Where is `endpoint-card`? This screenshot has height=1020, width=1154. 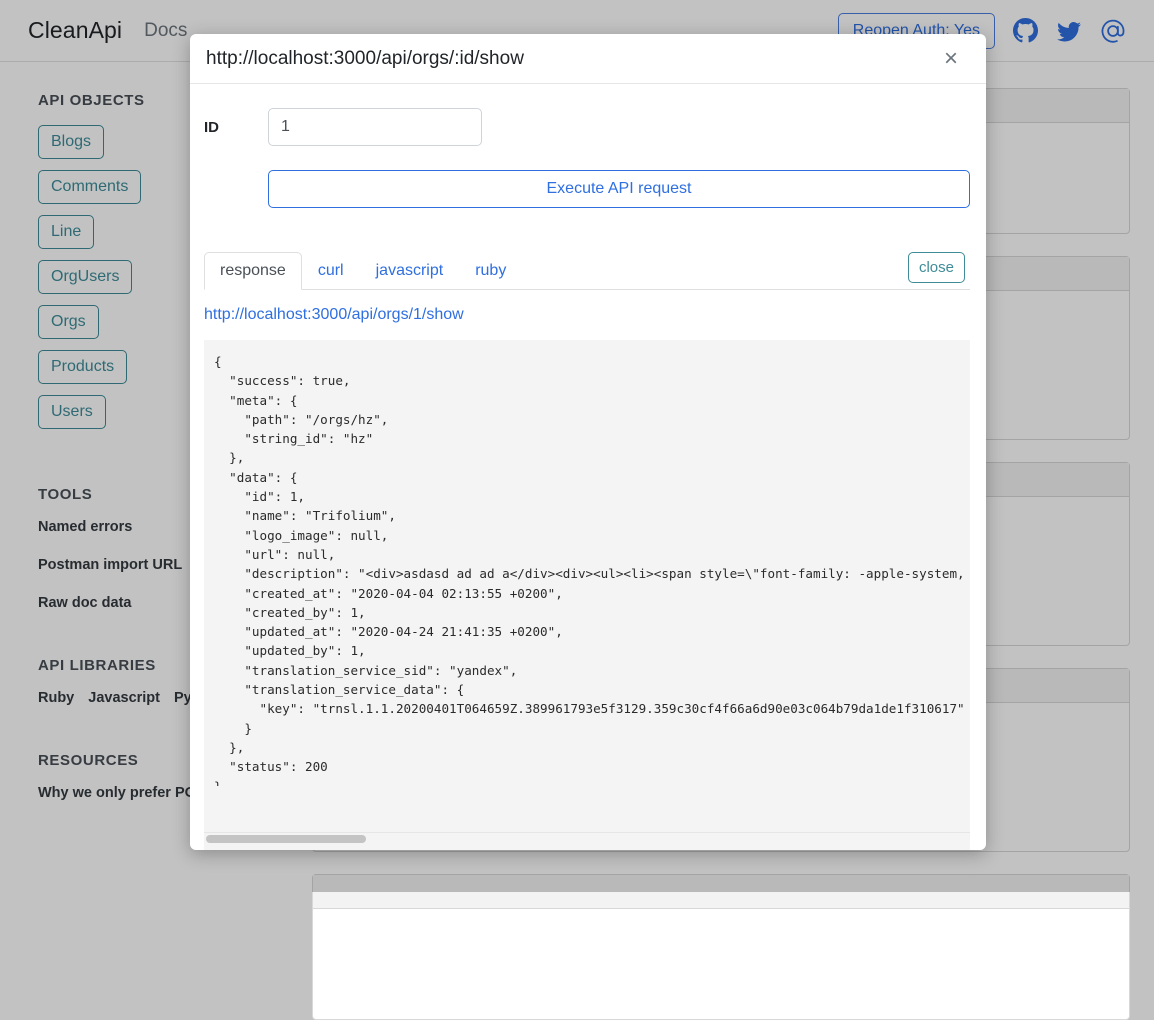 endpoint-card is located at coordinates (721, 947).